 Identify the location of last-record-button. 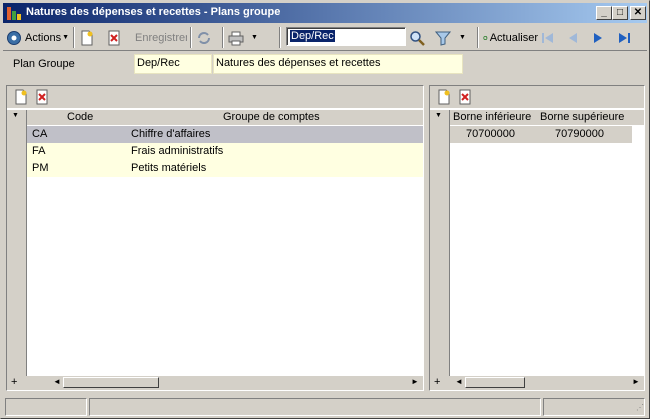
(624, 37).